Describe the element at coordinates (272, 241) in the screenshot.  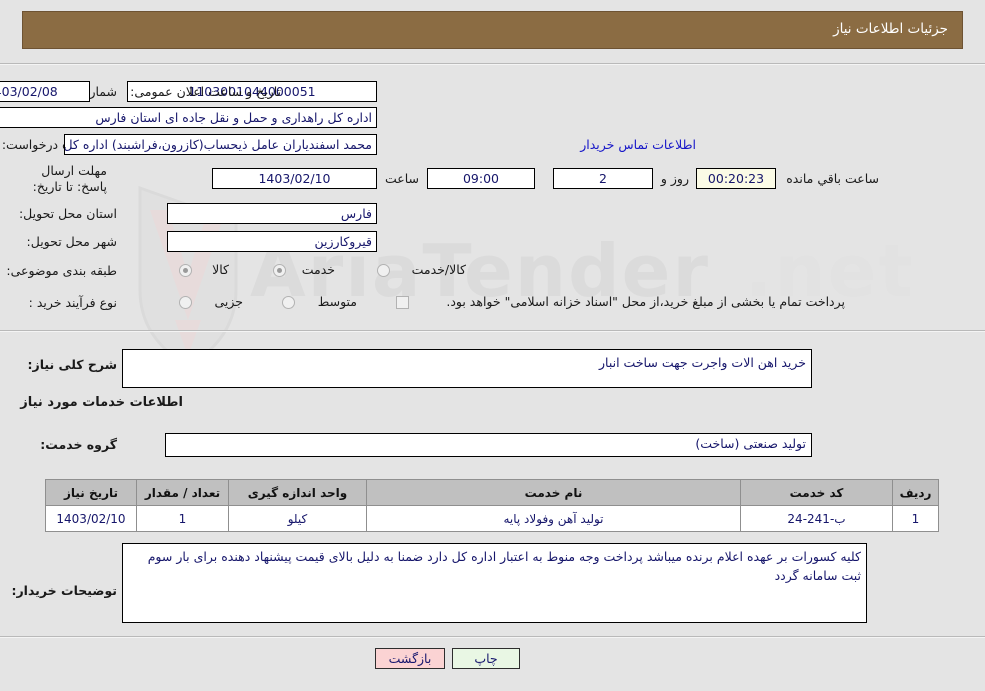
I see `city-field: قیروکارزین` at that location.